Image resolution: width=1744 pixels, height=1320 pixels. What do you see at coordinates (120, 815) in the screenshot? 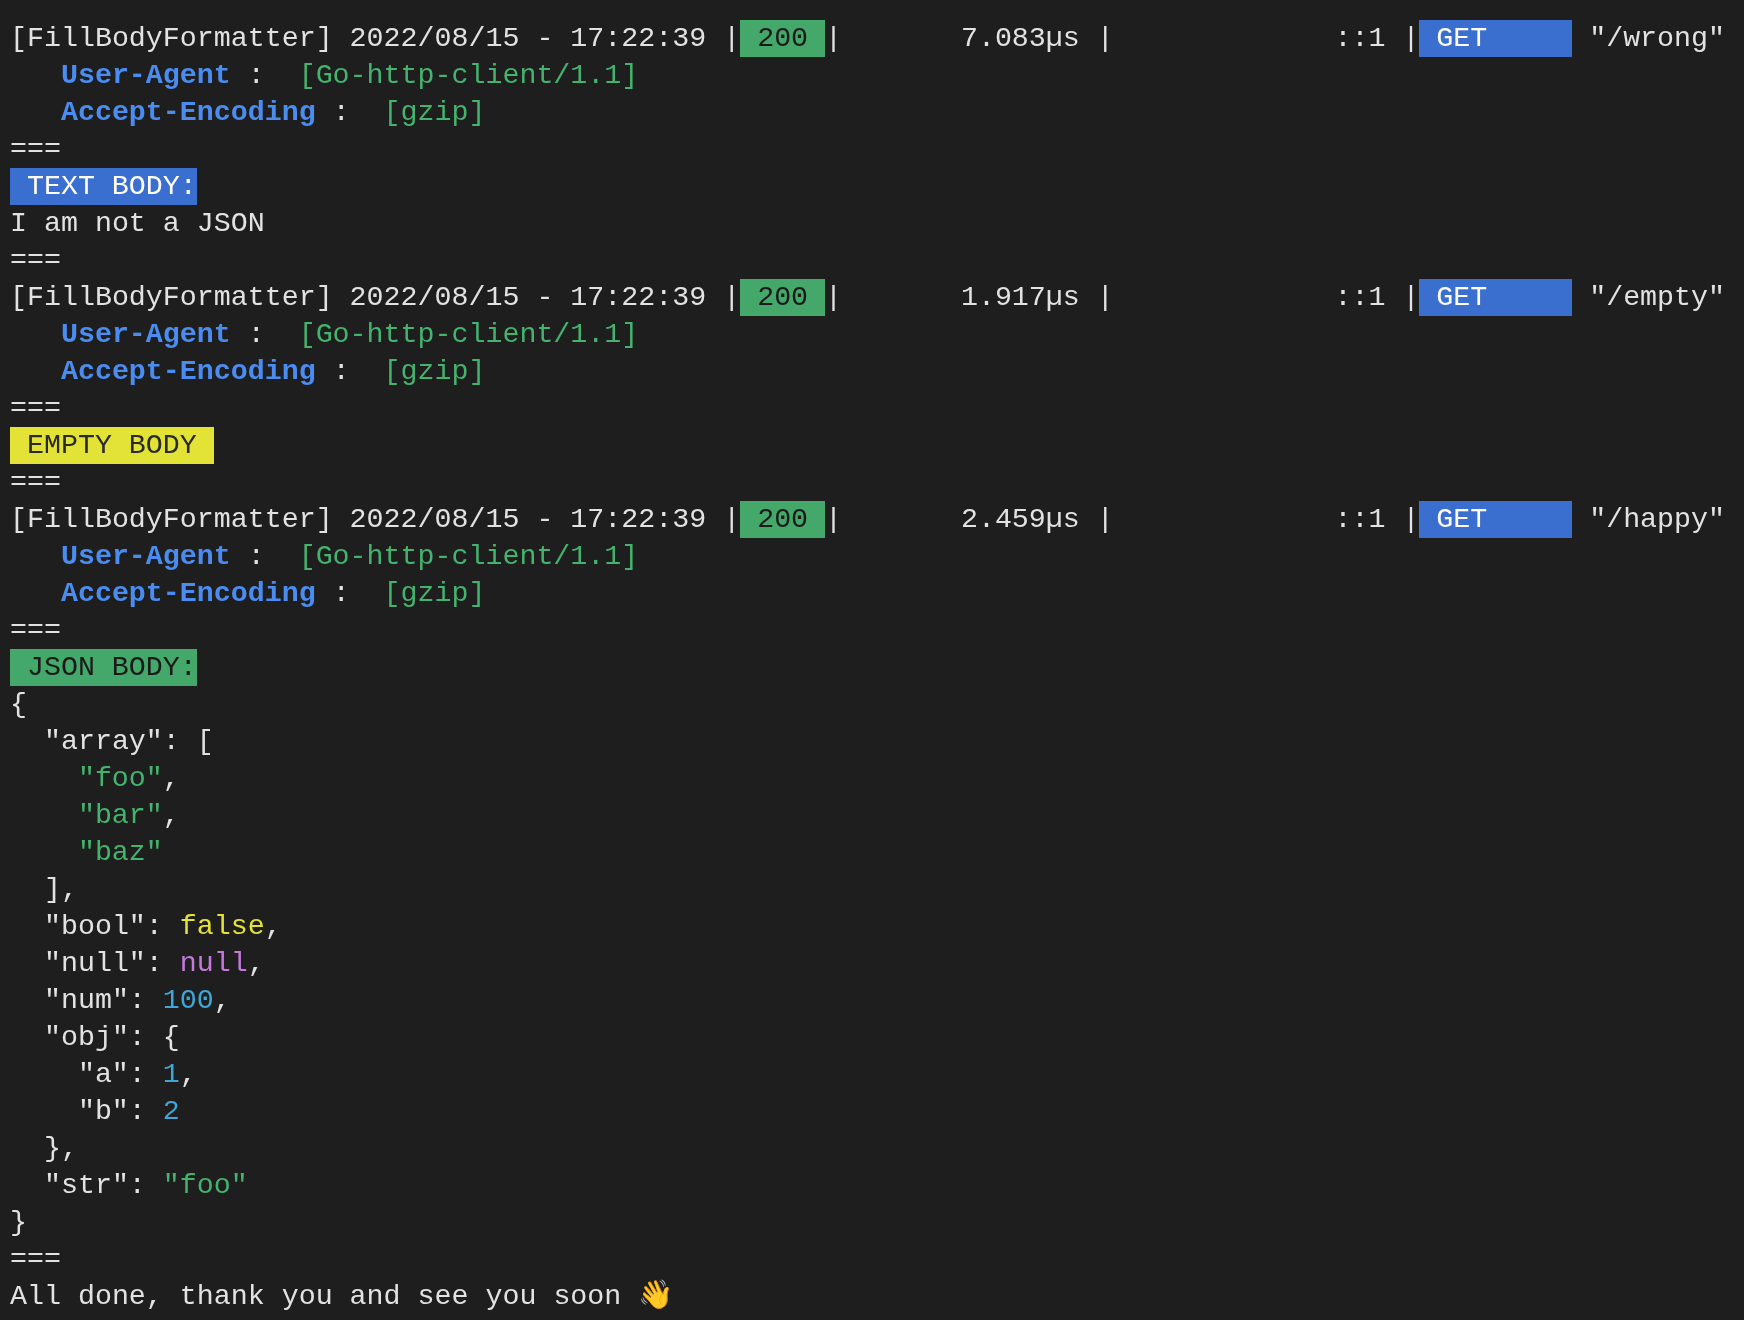
I see `json-string: "bar"` at bounding box center [120, 815].